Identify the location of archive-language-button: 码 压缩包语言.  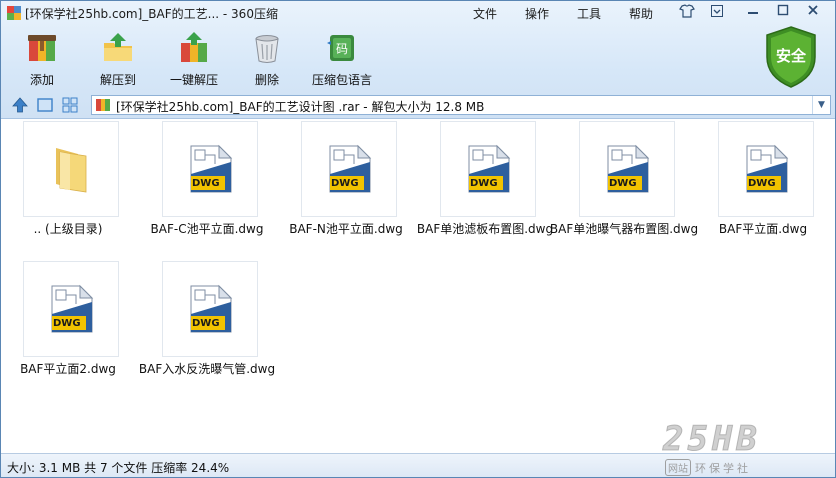
(342, 59).